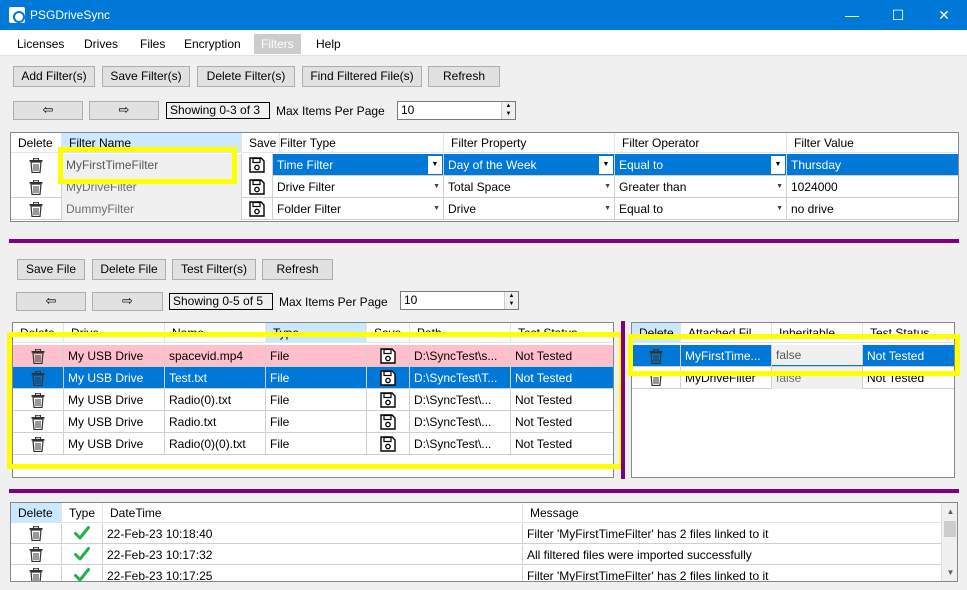 Image resolution: width=967 pixels, height=590 pixels. I want to click on find-filtered-files-button: Find Filtered File(s), so click(362, 76).